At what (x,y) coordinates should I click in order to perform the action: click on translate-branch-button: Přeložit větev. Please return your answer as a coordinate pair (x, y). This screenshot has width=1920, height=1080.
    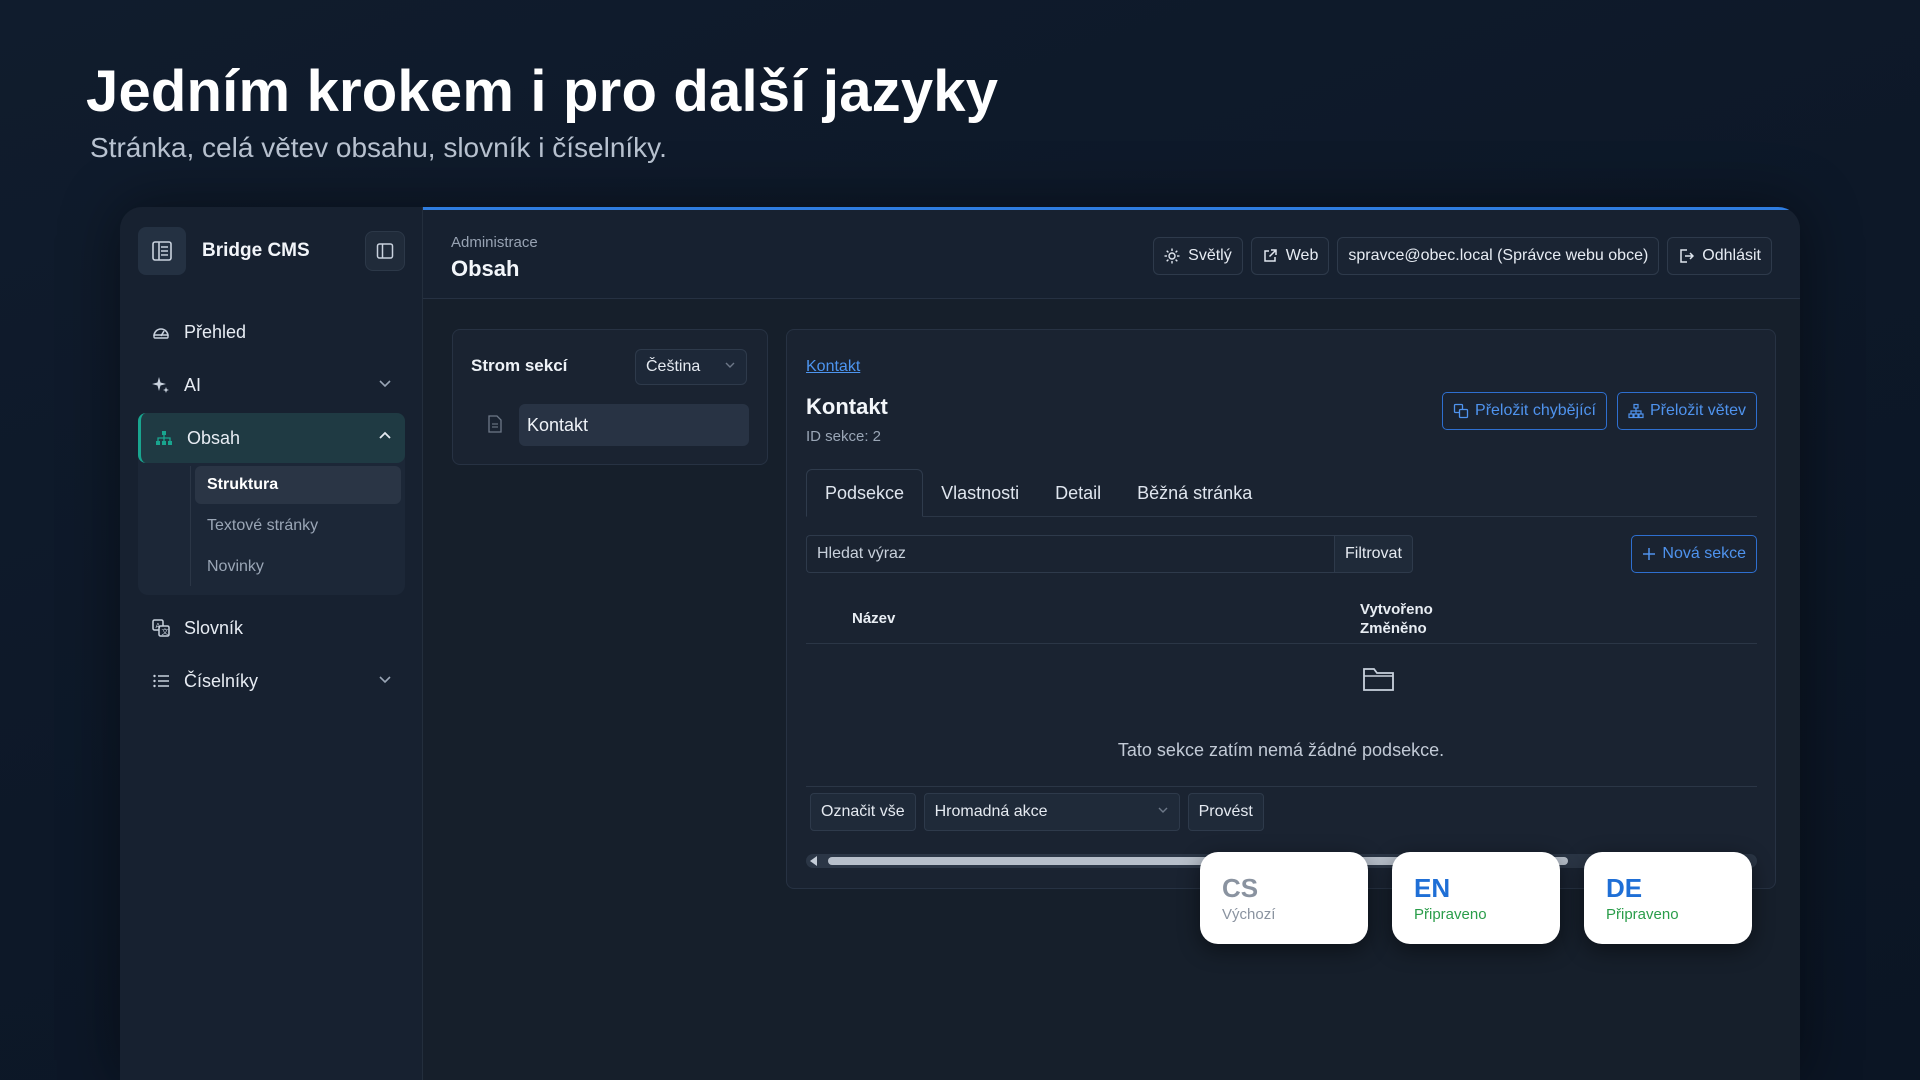
    Looking at the image, I should click on (1686, 411).